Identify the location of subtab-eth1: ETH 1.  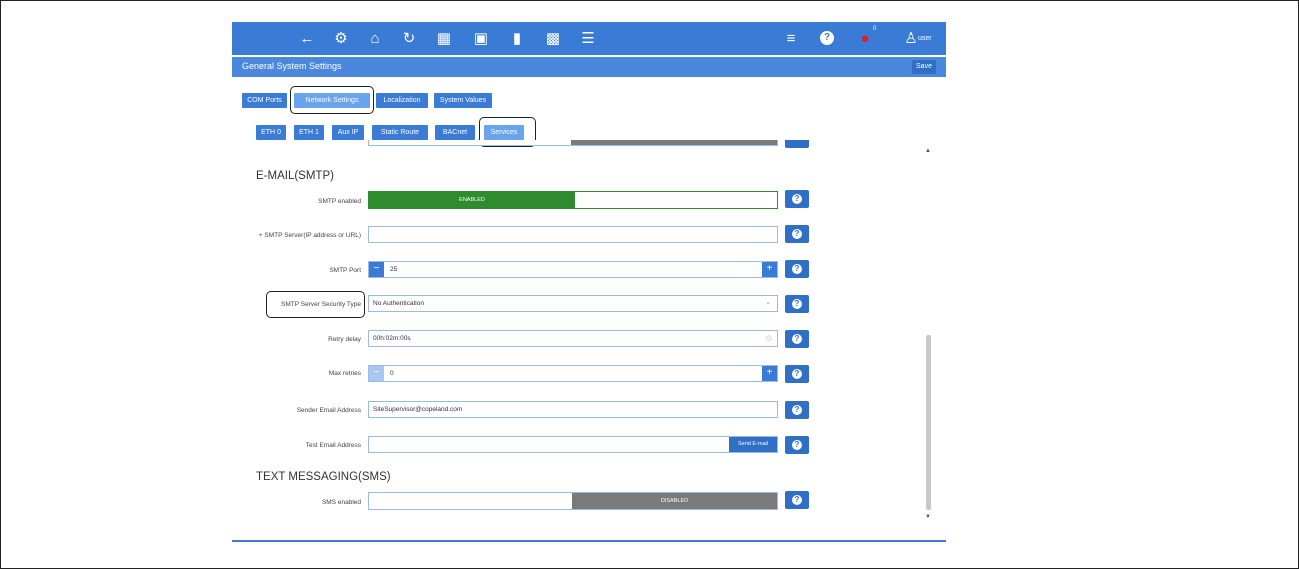
(309, 132).